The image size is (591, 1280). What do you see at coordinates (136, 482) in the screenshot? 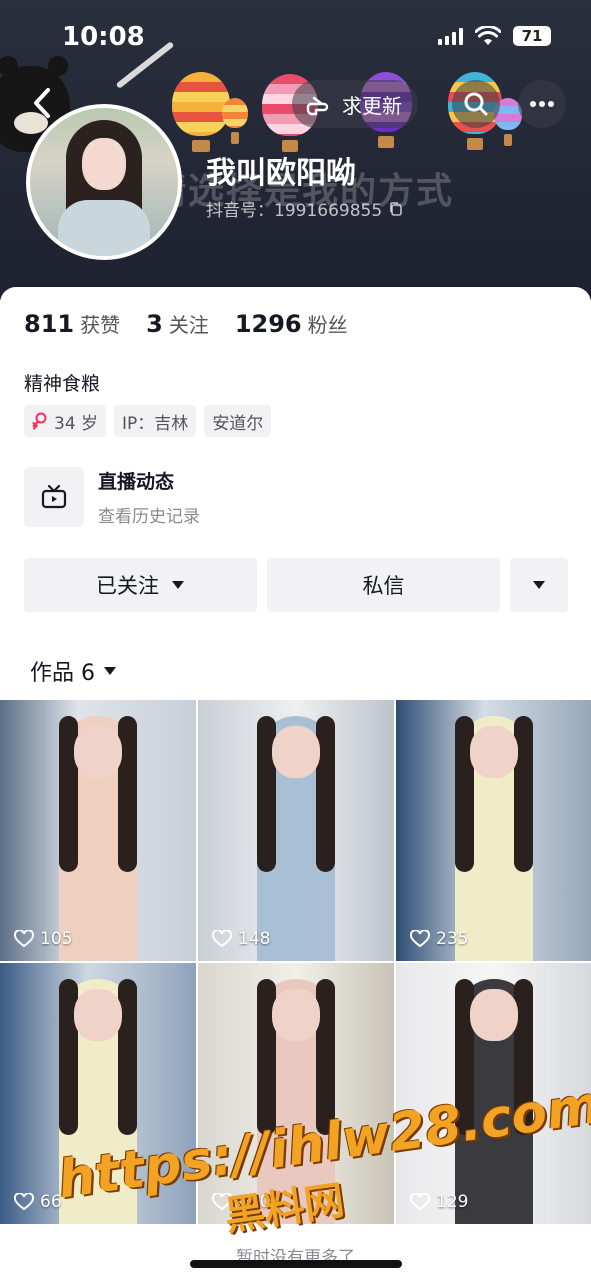
I see `live-title: 直播动态` at bounding box center [136, 482].